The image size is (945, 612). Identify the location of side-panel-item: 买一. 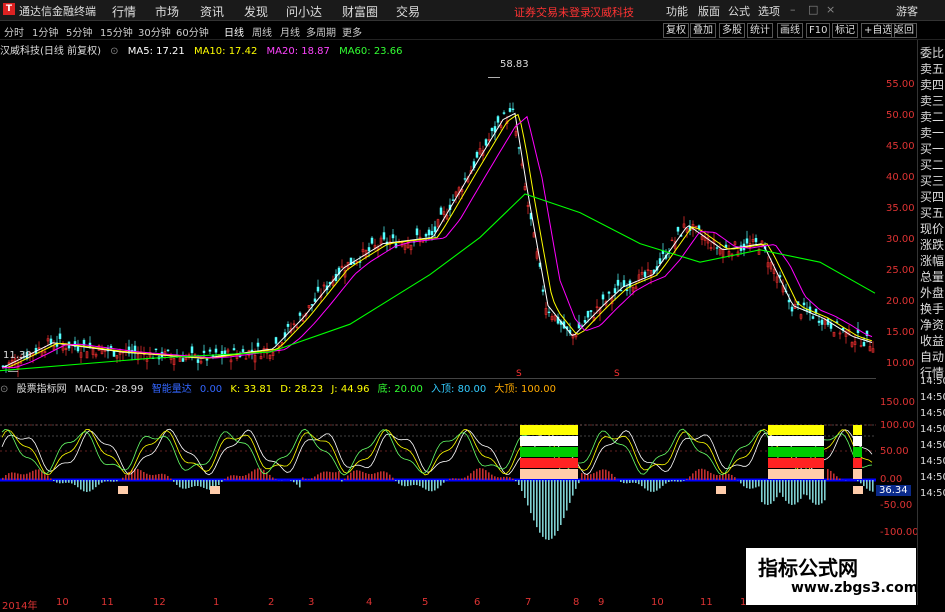
(932, 148).